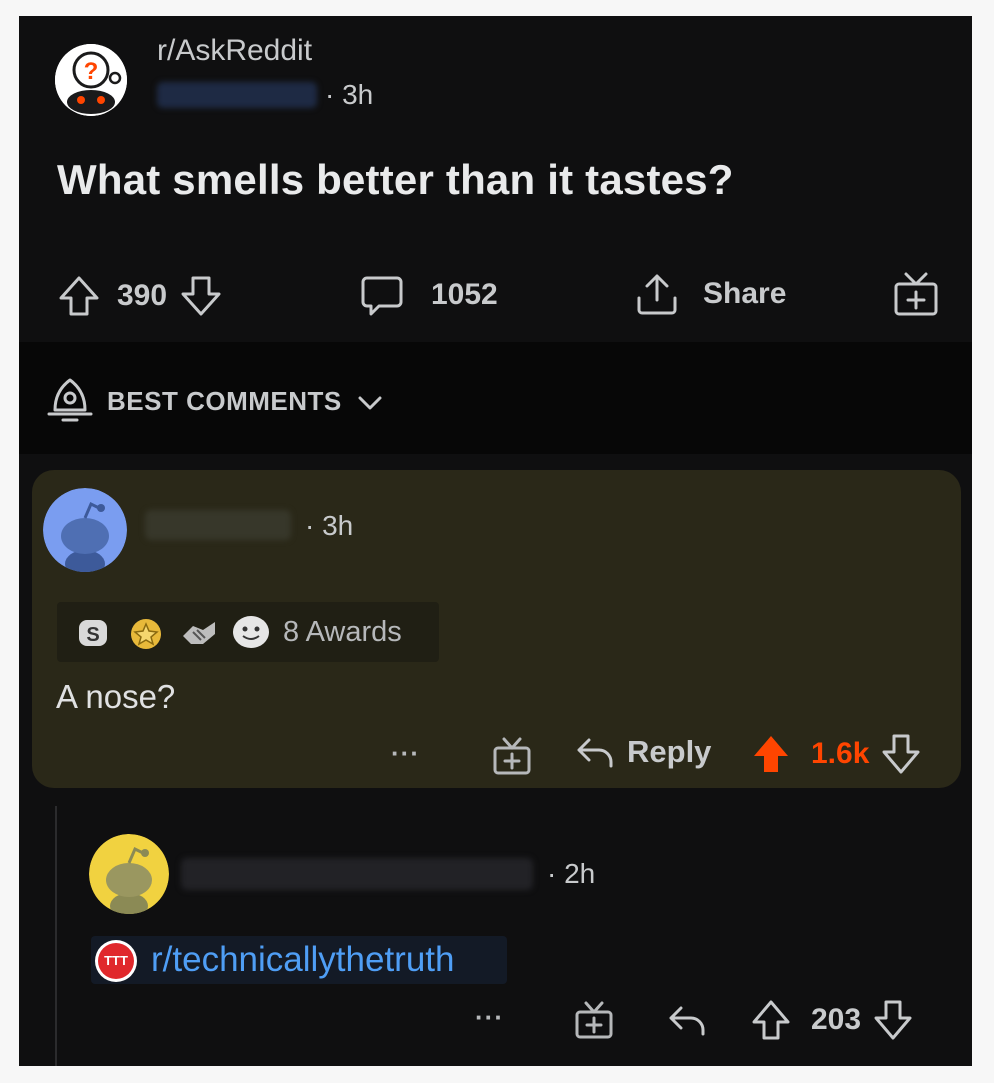 The image size is (994, 1083). I want to click on comment-reply-button: Reply, so click(643, 752).